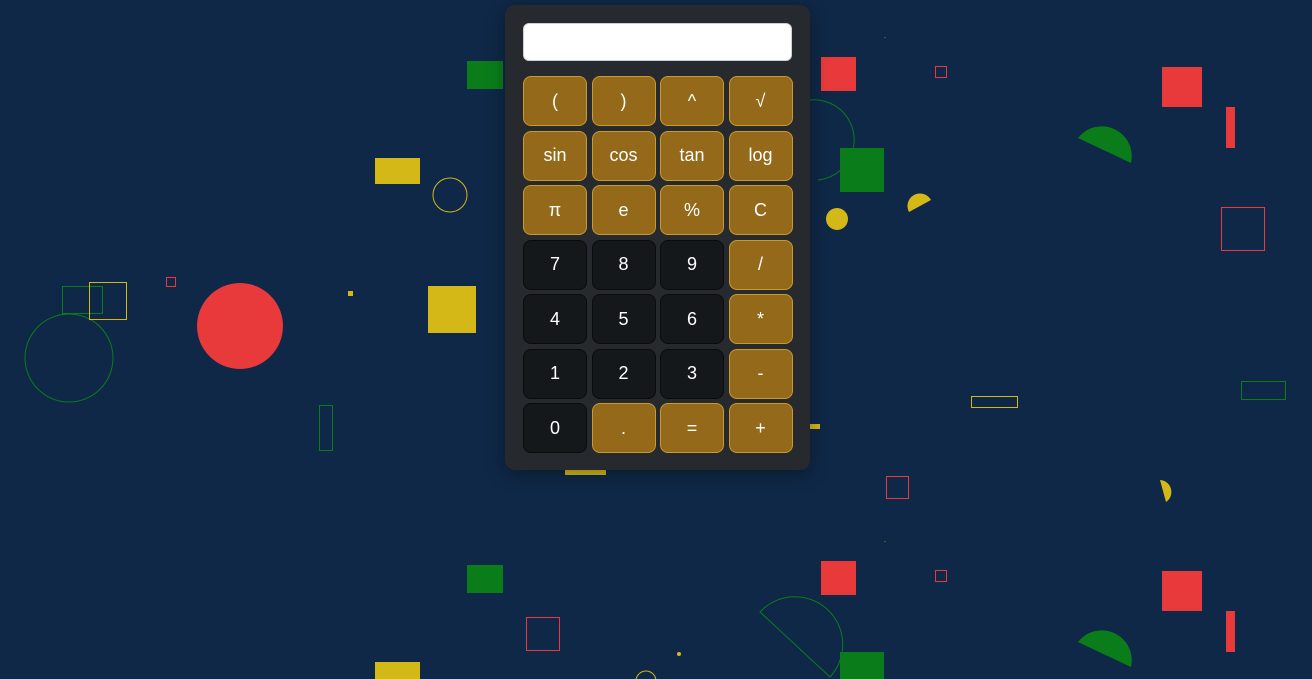 The image size is (1312, 679). Describe the element at coordinates (623, 319) in the screenshot. I see `digit-5-button: 5` at that location.